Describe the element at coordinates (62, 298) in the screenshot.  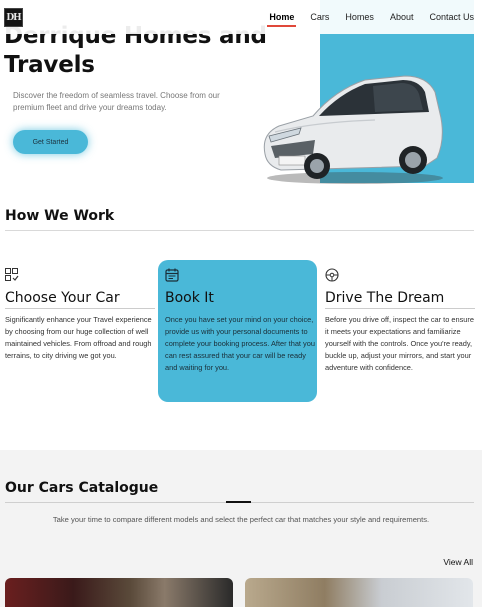
I see `step-title: Choose Your Car` at that location.